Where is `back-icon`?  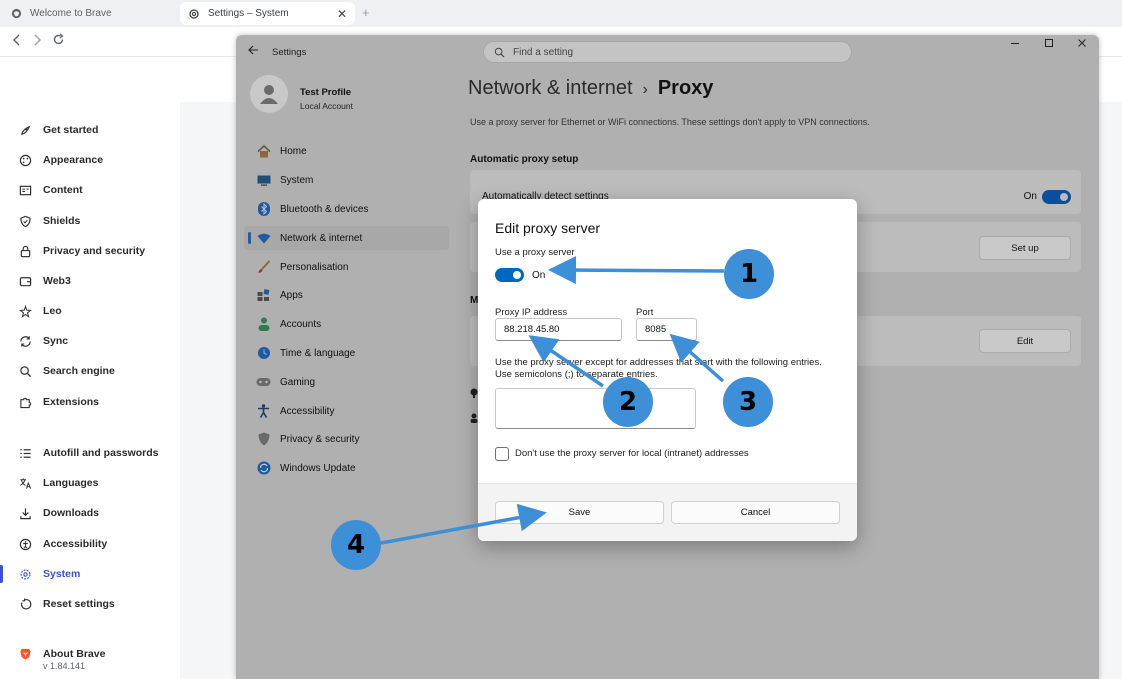
back-icon is located at coordinates (17, 41).